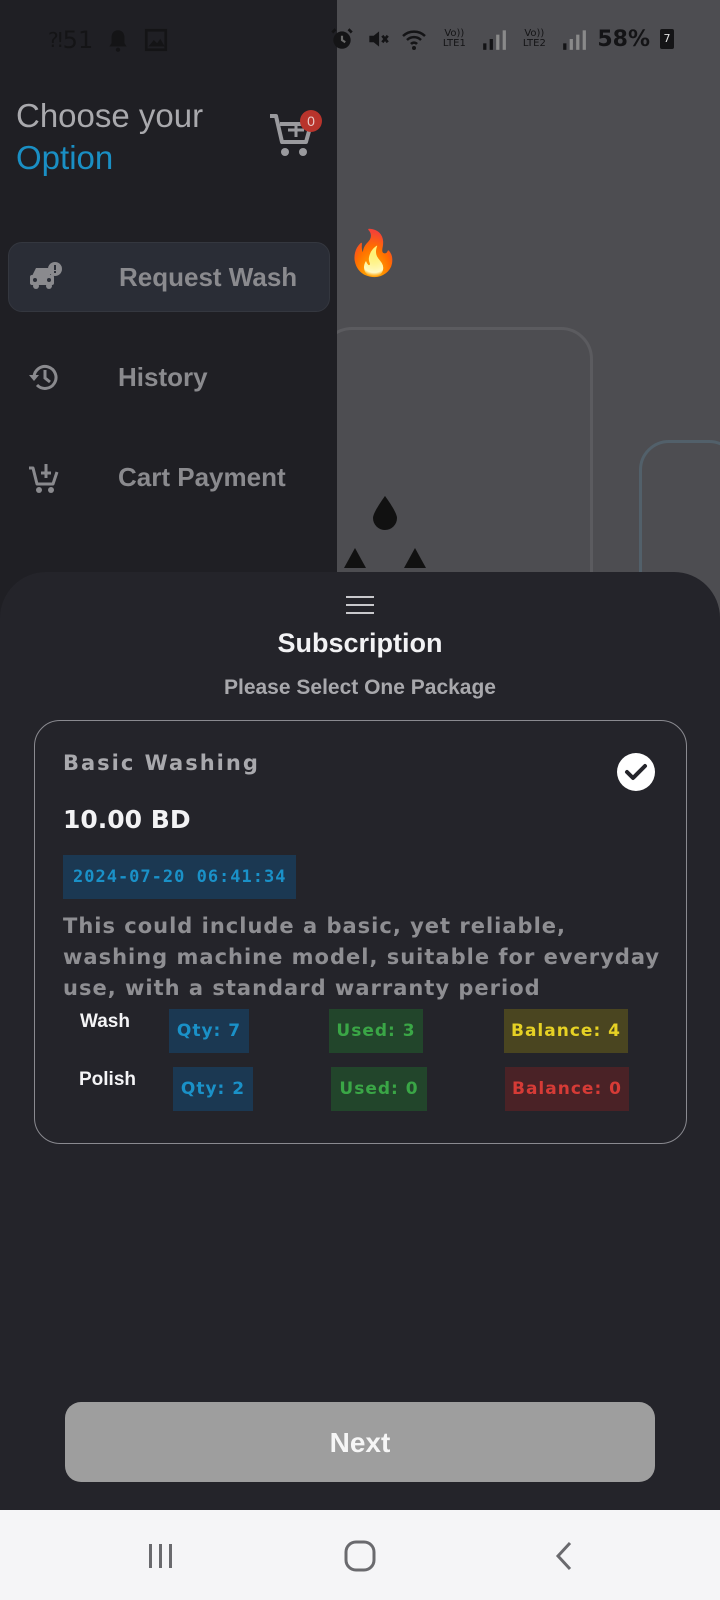 This screenshot has width=720, height=1600. I want to click on battery-badge: 7, so click(667, 38).